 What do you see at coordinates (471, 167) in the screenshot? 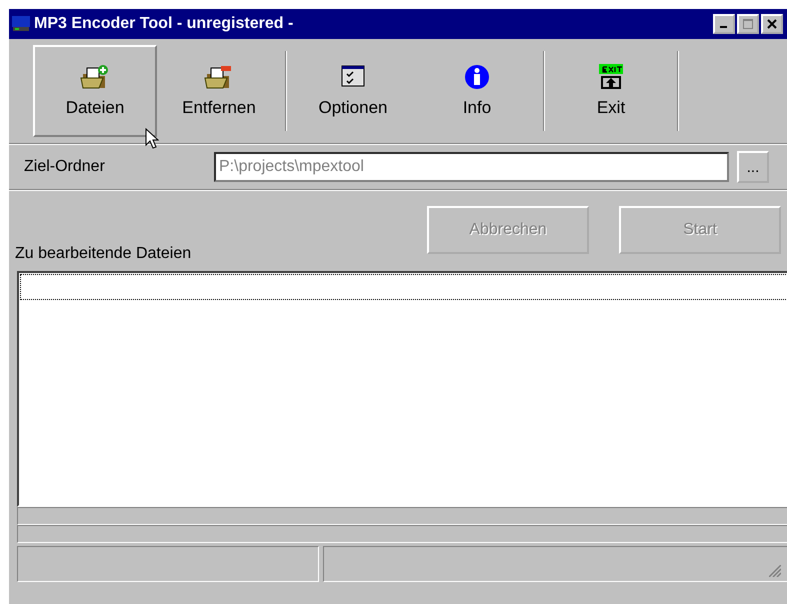
I see `target-folder-field: P:\projects\mpextool` at bounding box center [471, 167].